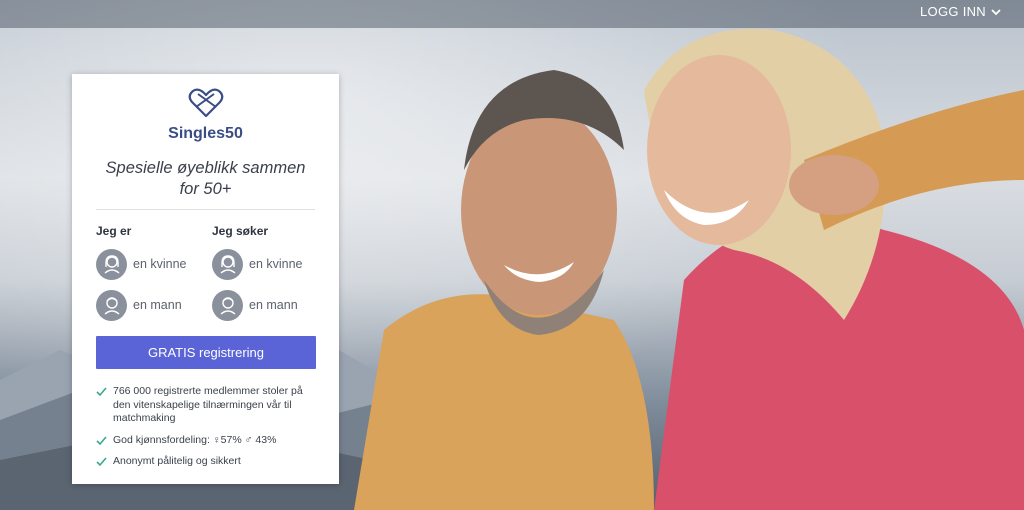 The height and width of the screenshot is (510, 1024). I want to click on benefit-item: God kjønnsfordeling: ♀57% ♂ 43%, so click(208, 441).